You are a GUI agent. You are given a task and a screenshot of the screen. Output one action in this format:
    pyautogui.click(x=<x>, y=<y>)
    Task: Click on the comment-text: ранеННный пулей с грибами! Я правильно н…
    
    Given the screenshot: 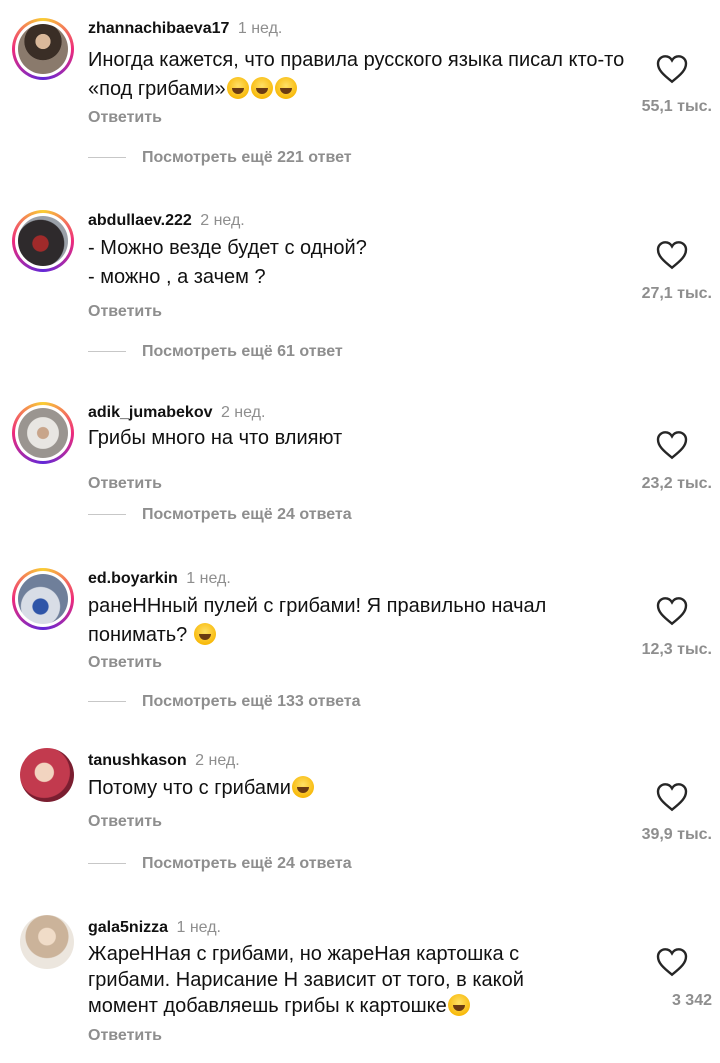 What is the action you would take?
    pyautogui.click(x=348, y=621)
    